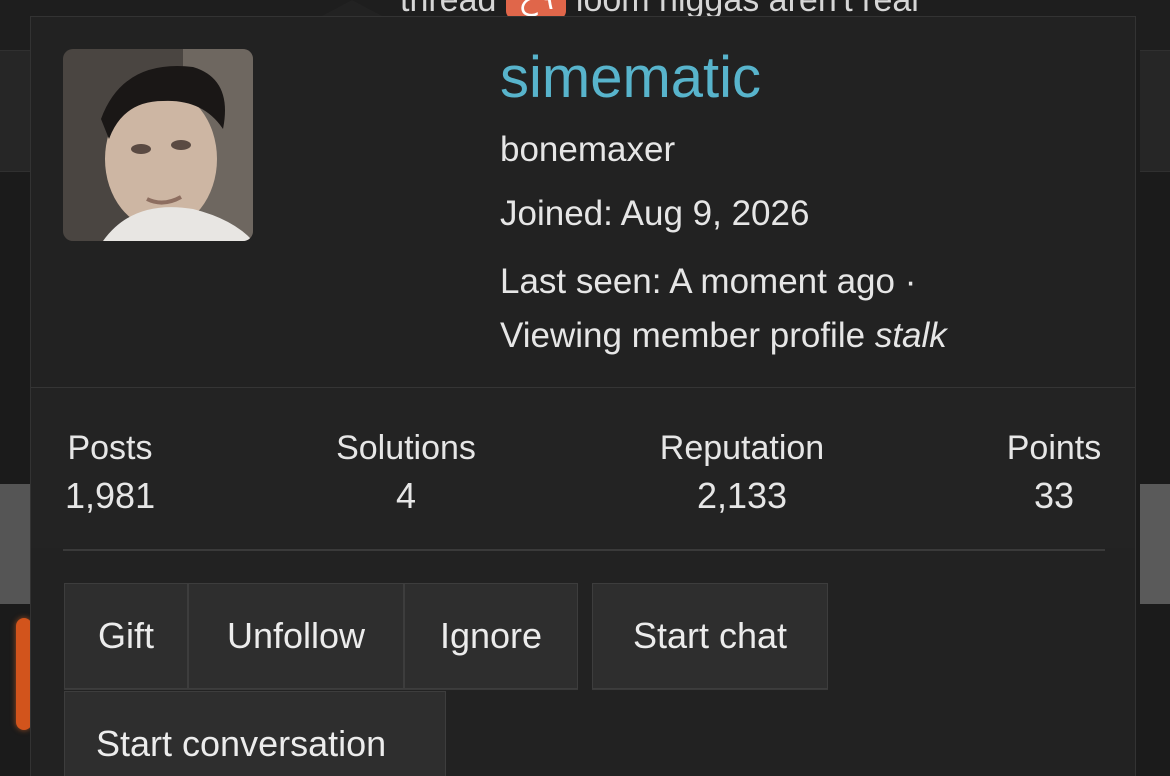  What do you see at coordinates (584, 550) in the screenshot?
I see `stats-divider` at bounding box center [584, 550].